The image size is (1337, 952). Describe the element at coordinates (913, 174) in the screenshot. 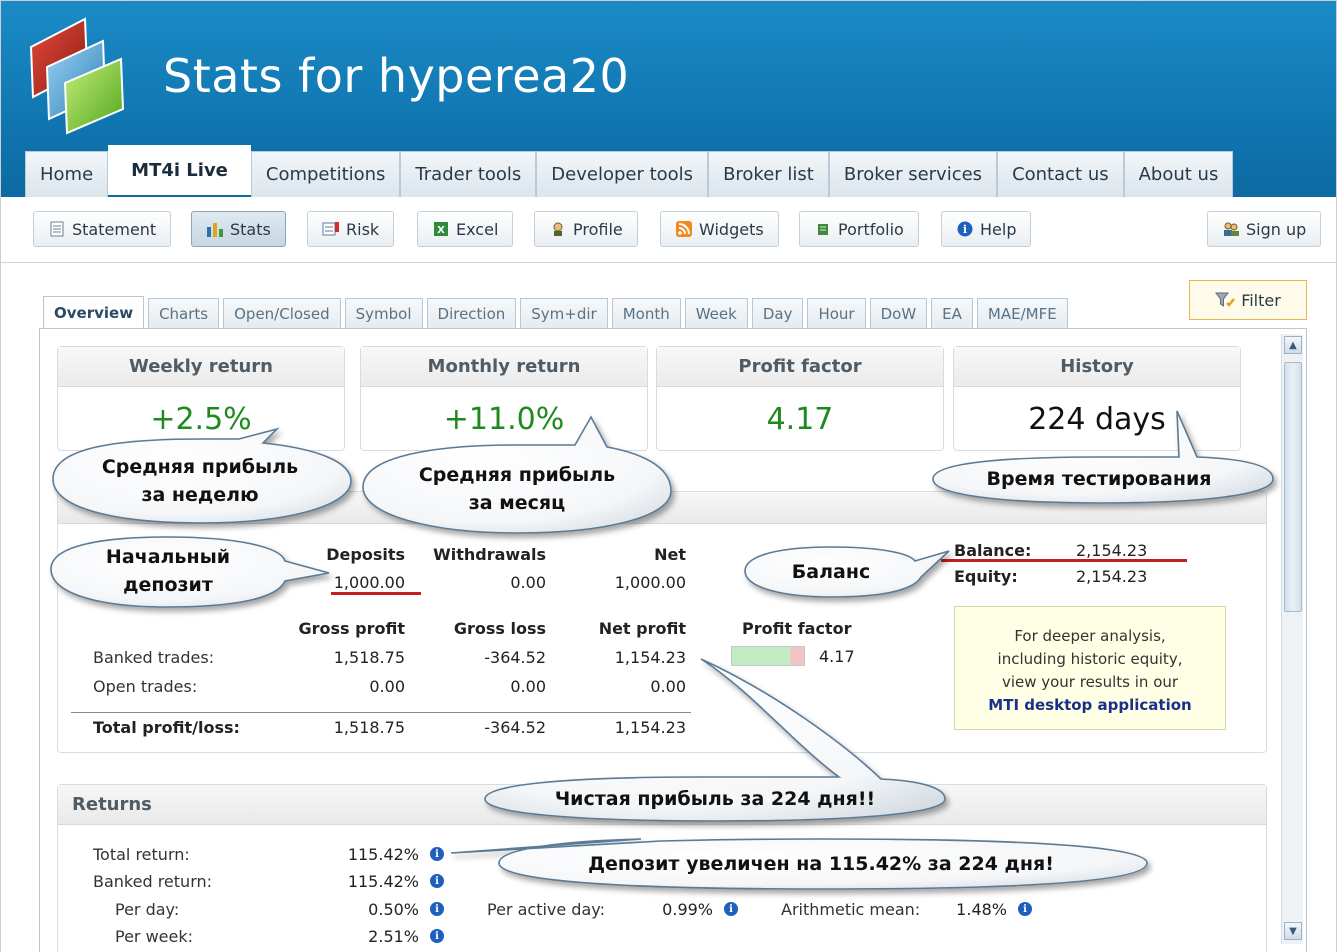

I see `nav-tab-broker-services: Broker services` at that location.